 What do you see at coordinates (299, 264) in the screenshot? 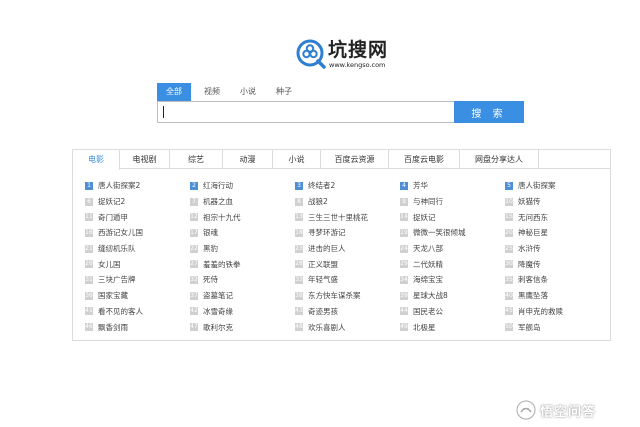
I see `rank-number-badge: 28` at bounding box center [299, 264].